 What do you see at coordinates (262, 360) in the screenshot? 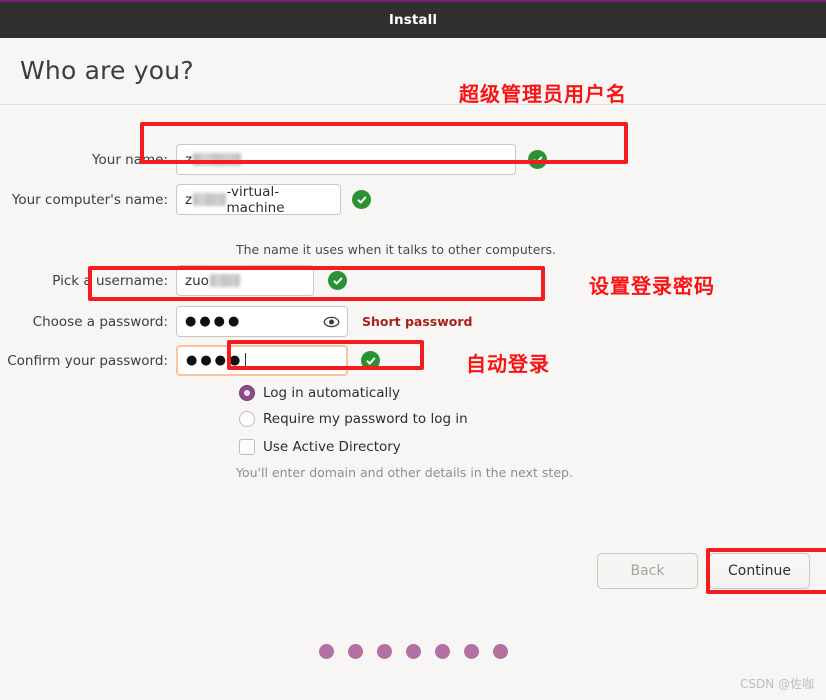
I see `confirm-password-input: ●●●●` at bounding box center [262, 360].